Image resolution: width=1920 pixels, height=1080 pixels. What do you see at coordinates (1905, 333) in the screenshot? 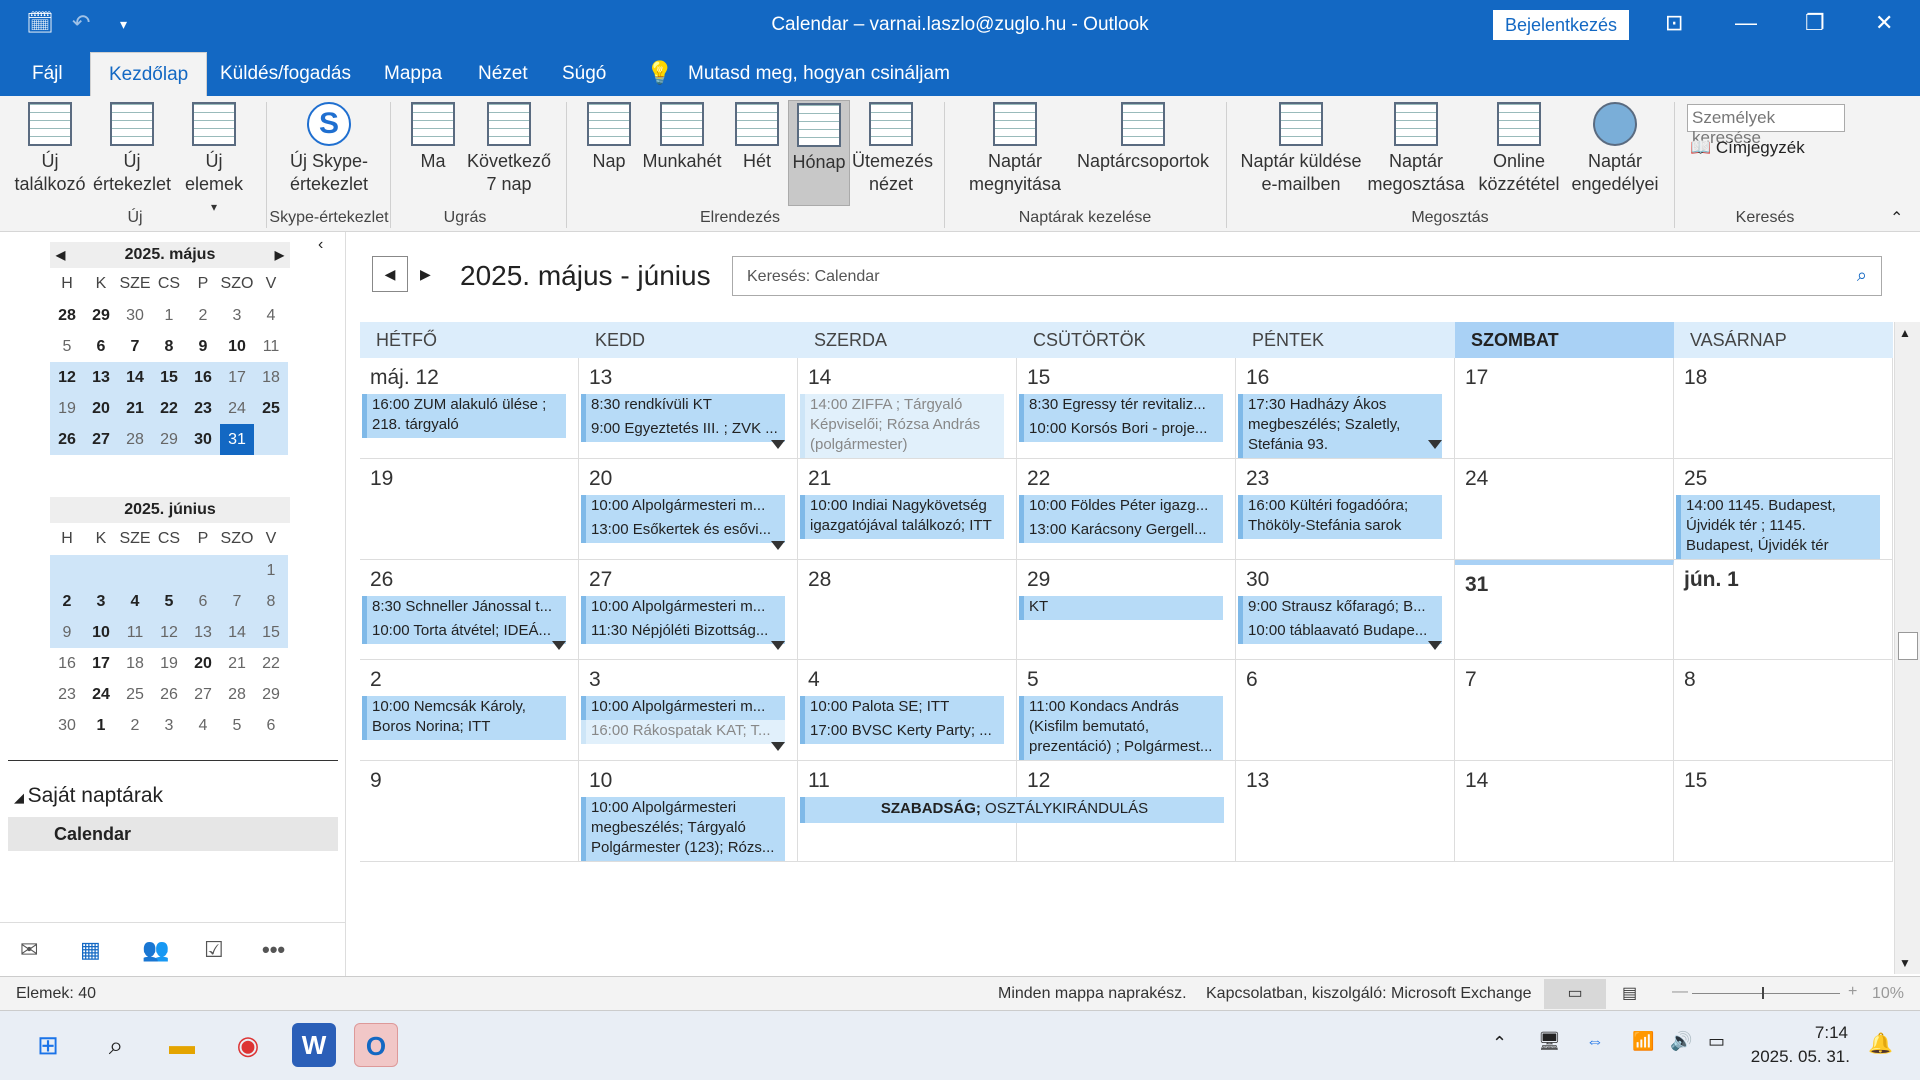
I see `scroll-up-icon: ▲` at bounding box center [1905, 333].